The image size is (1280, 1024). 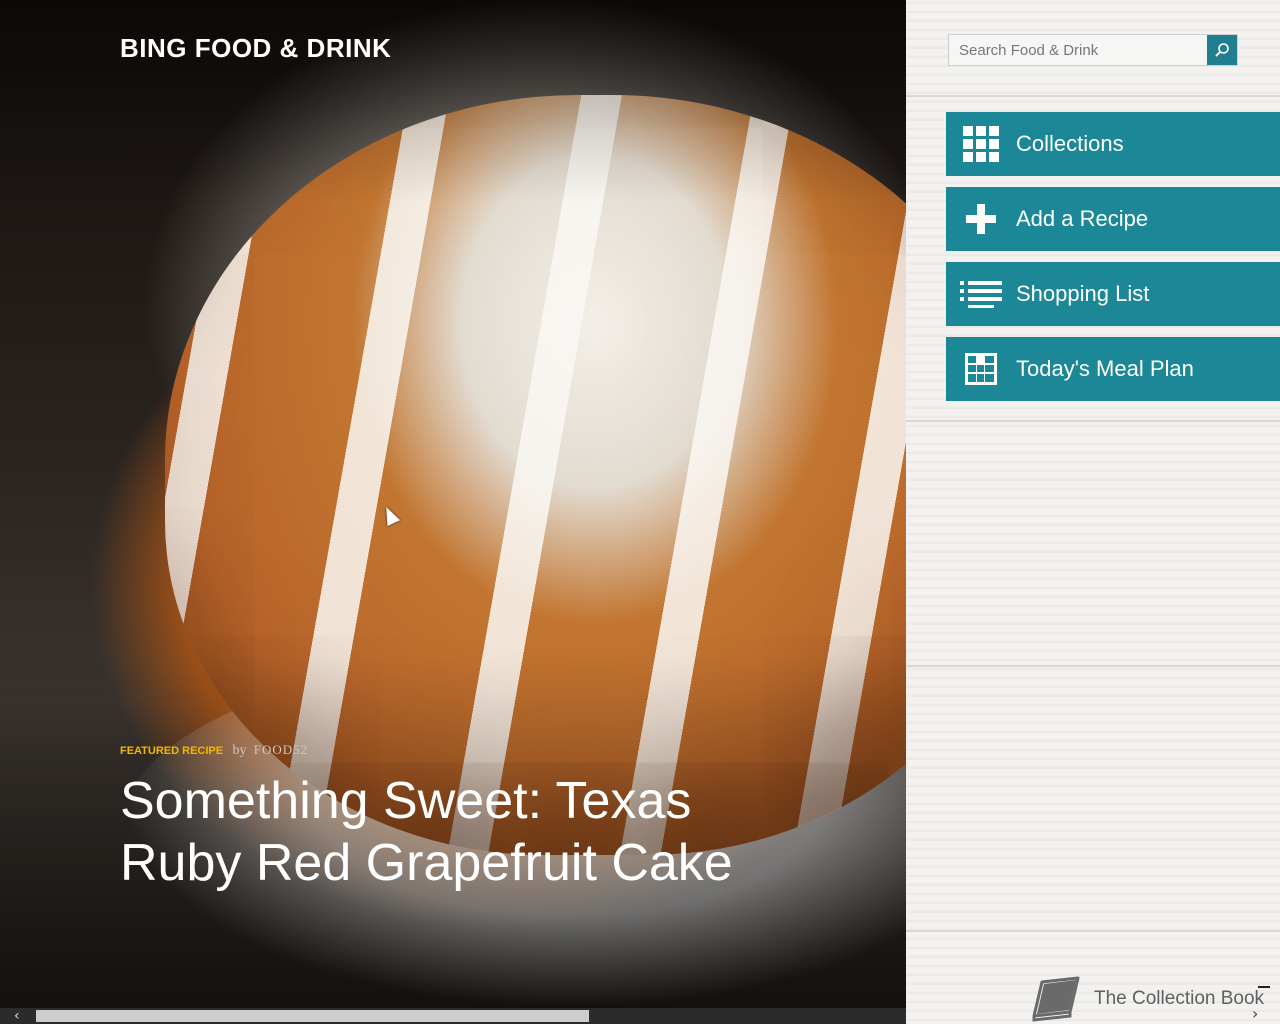 What do you see at coordinates (1070, 143) in the screenshot?
I see `collections-label: Collections` at bounding box center [1070, 143].